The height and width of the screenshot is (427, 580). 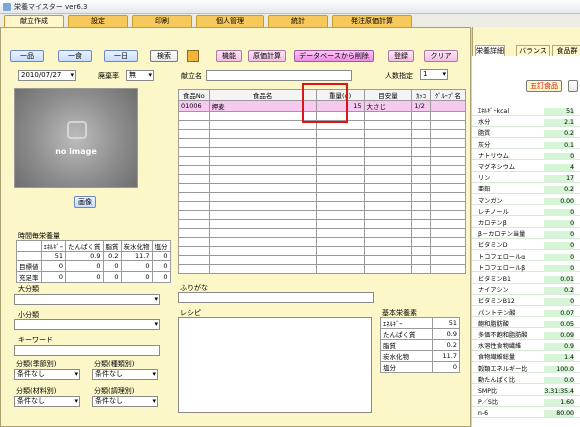 What do you see at coordinates (275, 365) in the screenshot?
I see `recipe-textarea` at bounding box center [275, 365].